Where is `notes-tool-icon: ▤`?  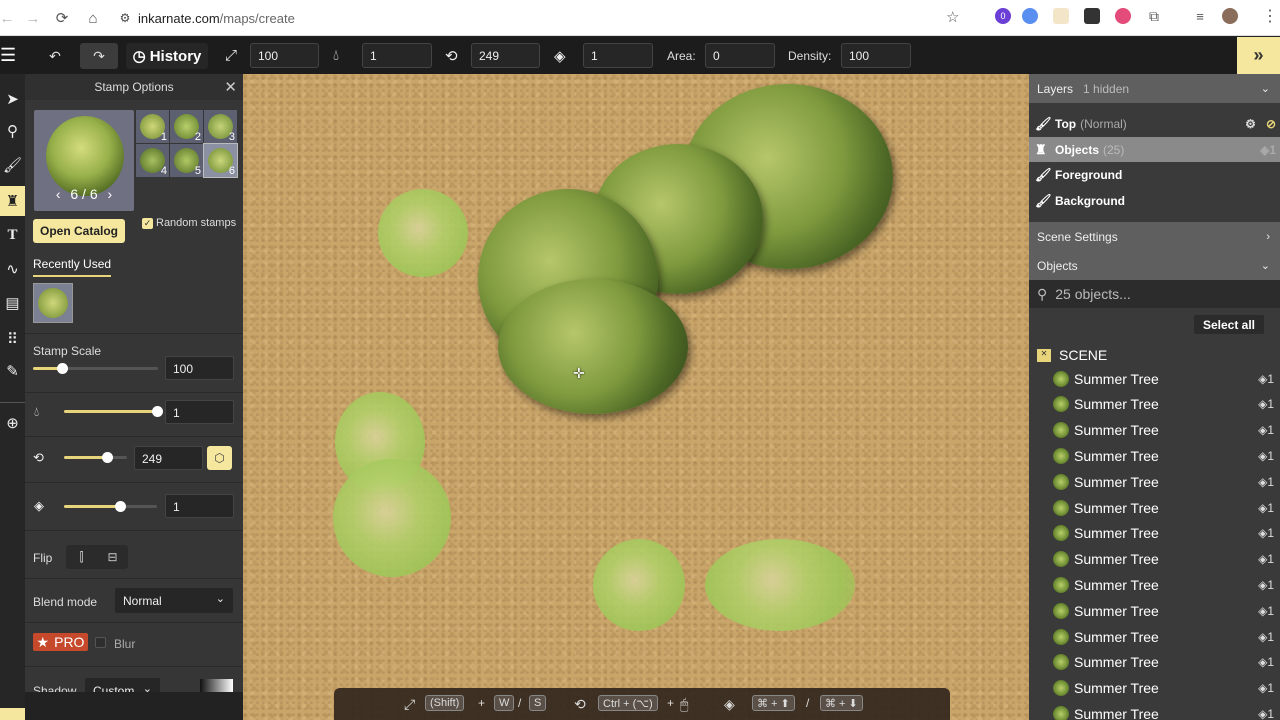
notes-tool-icon: ▤ is located at coordinates (12, 303).